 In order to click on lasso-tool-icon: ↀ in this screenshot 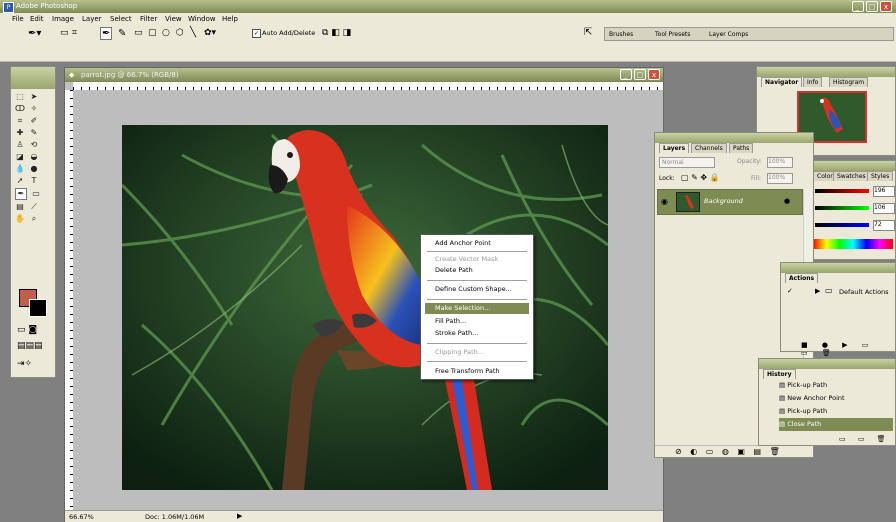, I will do `click(20, 109)`.